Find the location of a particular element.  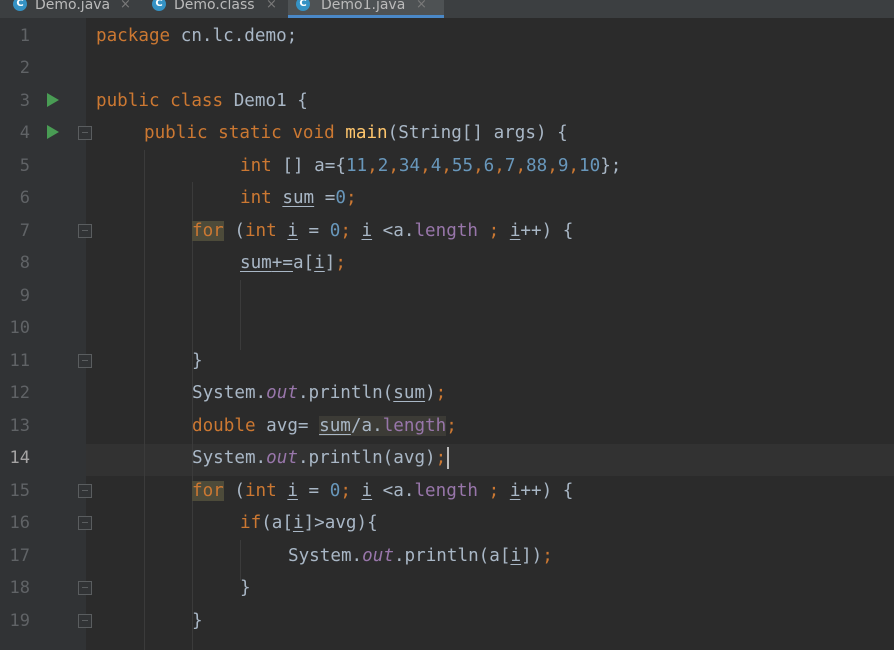

code-line: 15 for (int i = 0; i <a.length ; i++) { is located at coordinates (447, 491).